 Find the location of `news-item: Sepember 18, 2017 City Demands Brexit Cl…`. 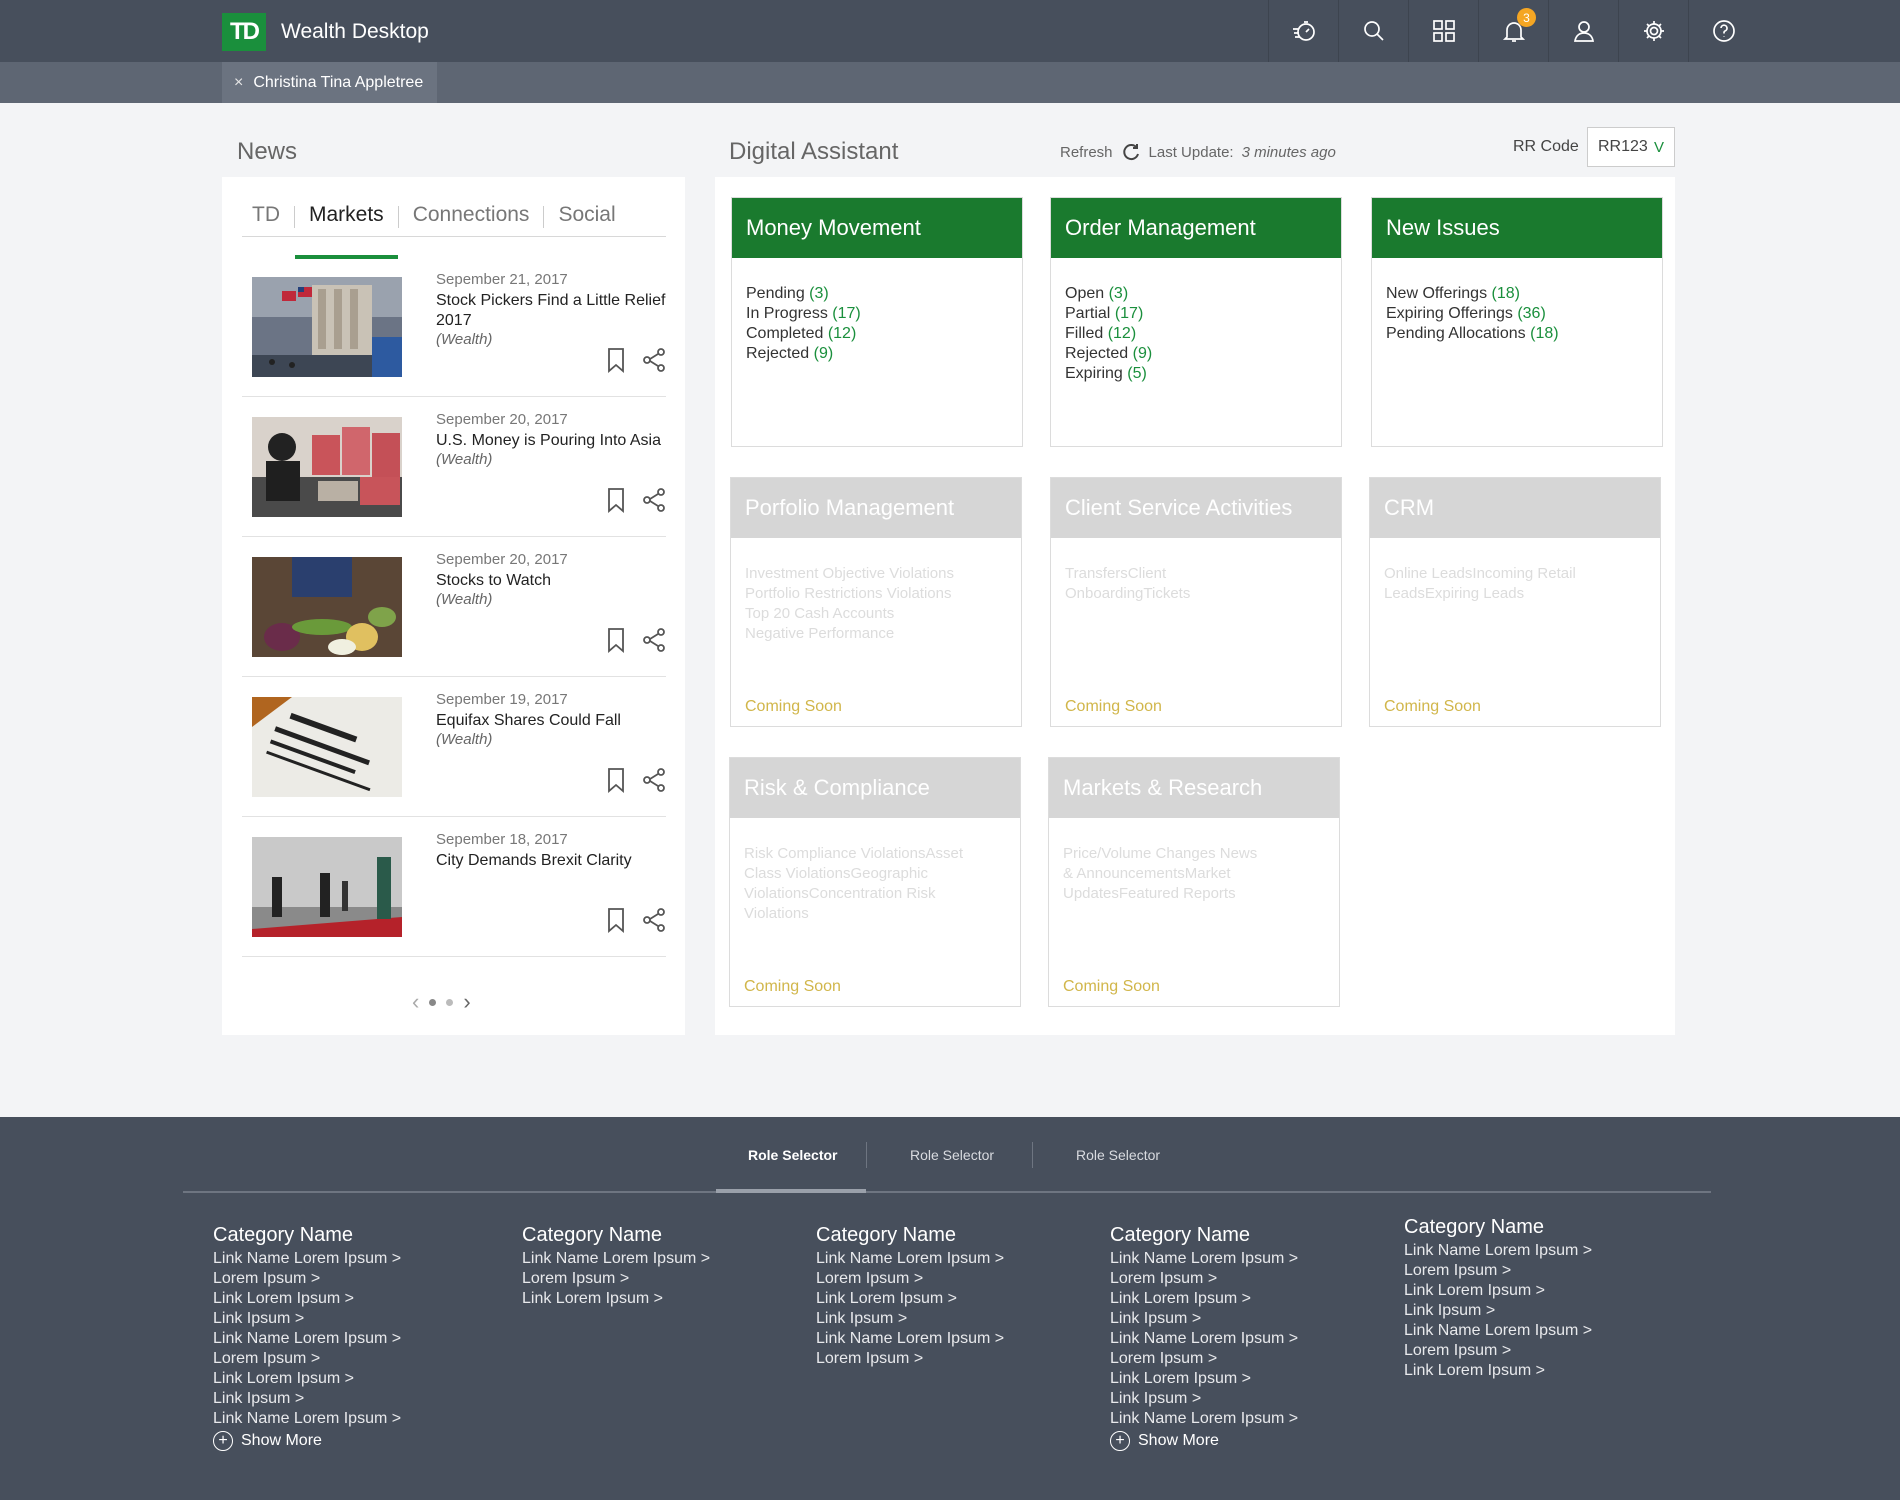

news-item: Sepember 18, 2017 City Demands Brexit Cl… is located at coordinates (454, 887).